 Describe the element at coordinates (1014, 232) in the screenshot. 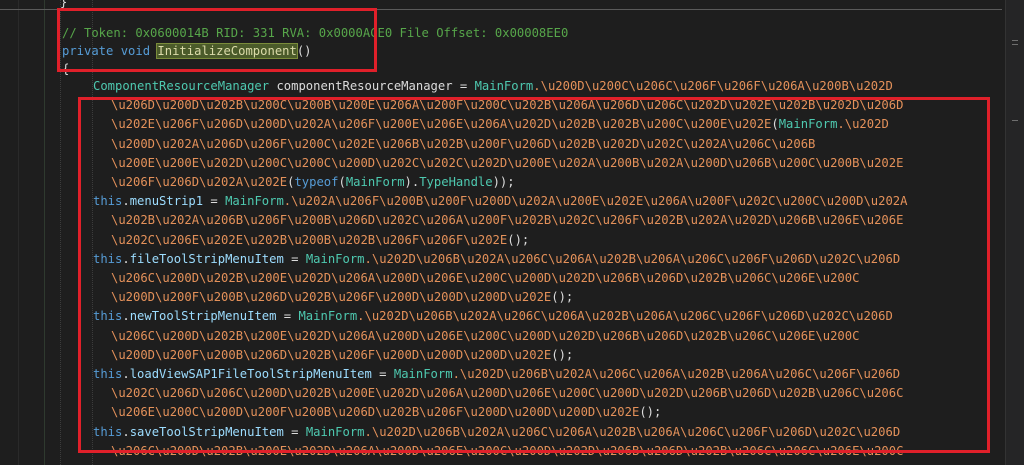

I see `vertical-scrollbar` at that location.